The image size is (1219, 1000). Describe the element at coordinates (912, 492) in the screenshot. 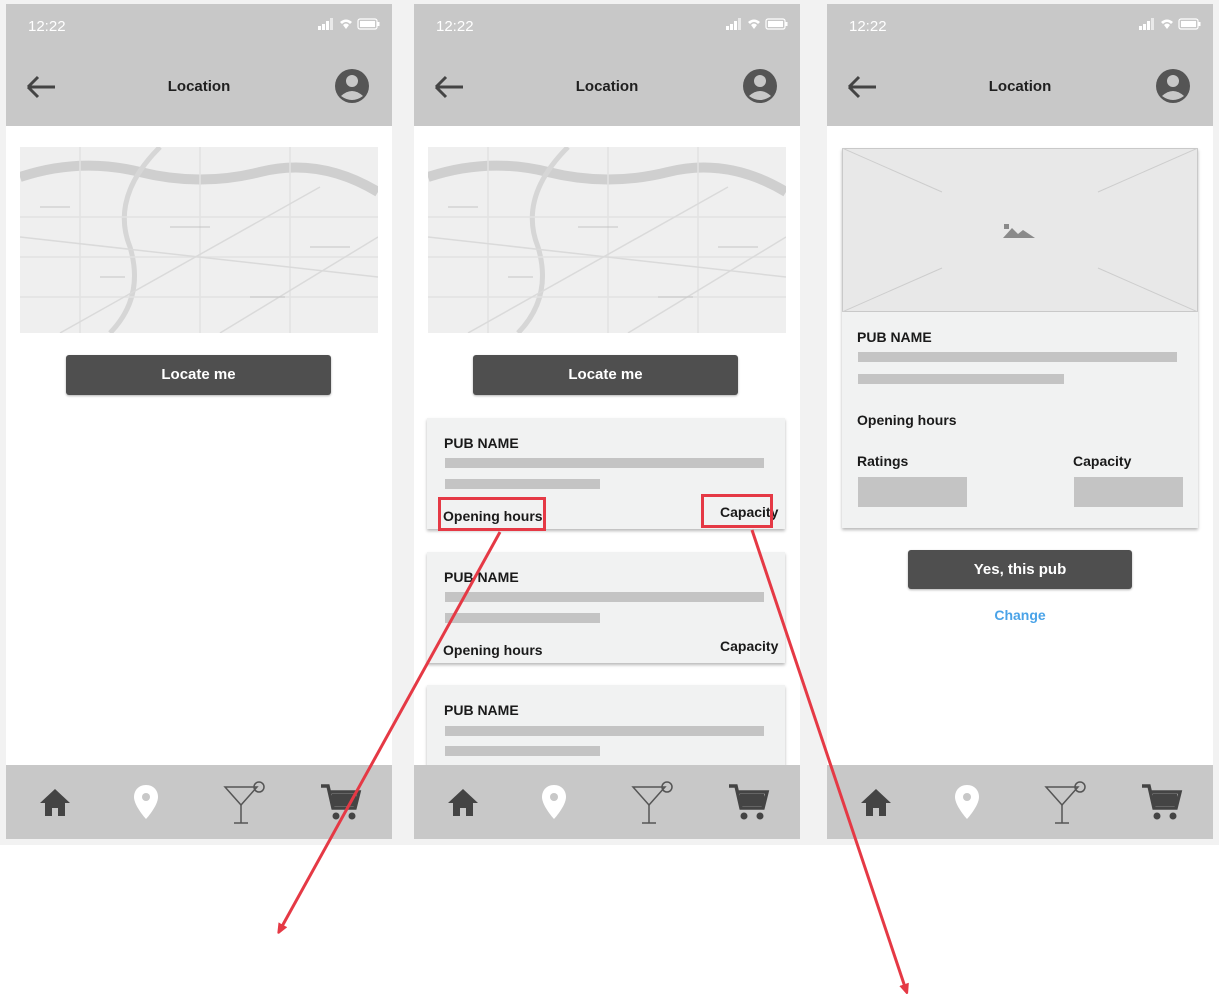

I see `ratings-value-placeholder` at that location.